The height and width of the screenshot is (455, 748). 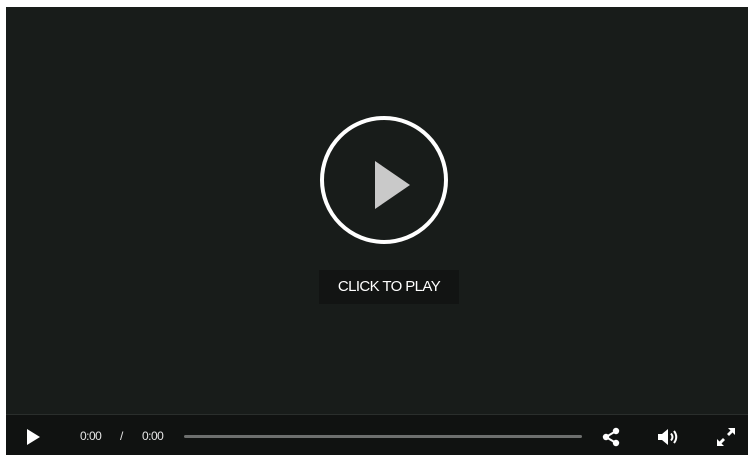 What do you see at coordinates (392, 185) in the screenshot?
I see `play-circle-icon` at bounding box center [392, 185].